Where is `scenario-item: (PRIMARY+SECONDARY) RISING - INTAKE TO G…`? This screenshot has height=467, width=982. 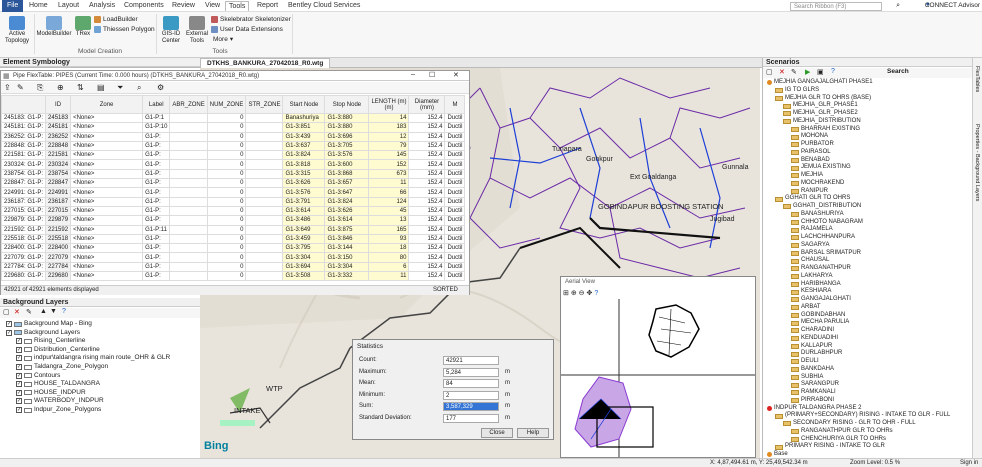
scenario-item: (PRIMARY+SECONDARY) RISING - INTAKE TO G… is located at coordinates (862, 416).